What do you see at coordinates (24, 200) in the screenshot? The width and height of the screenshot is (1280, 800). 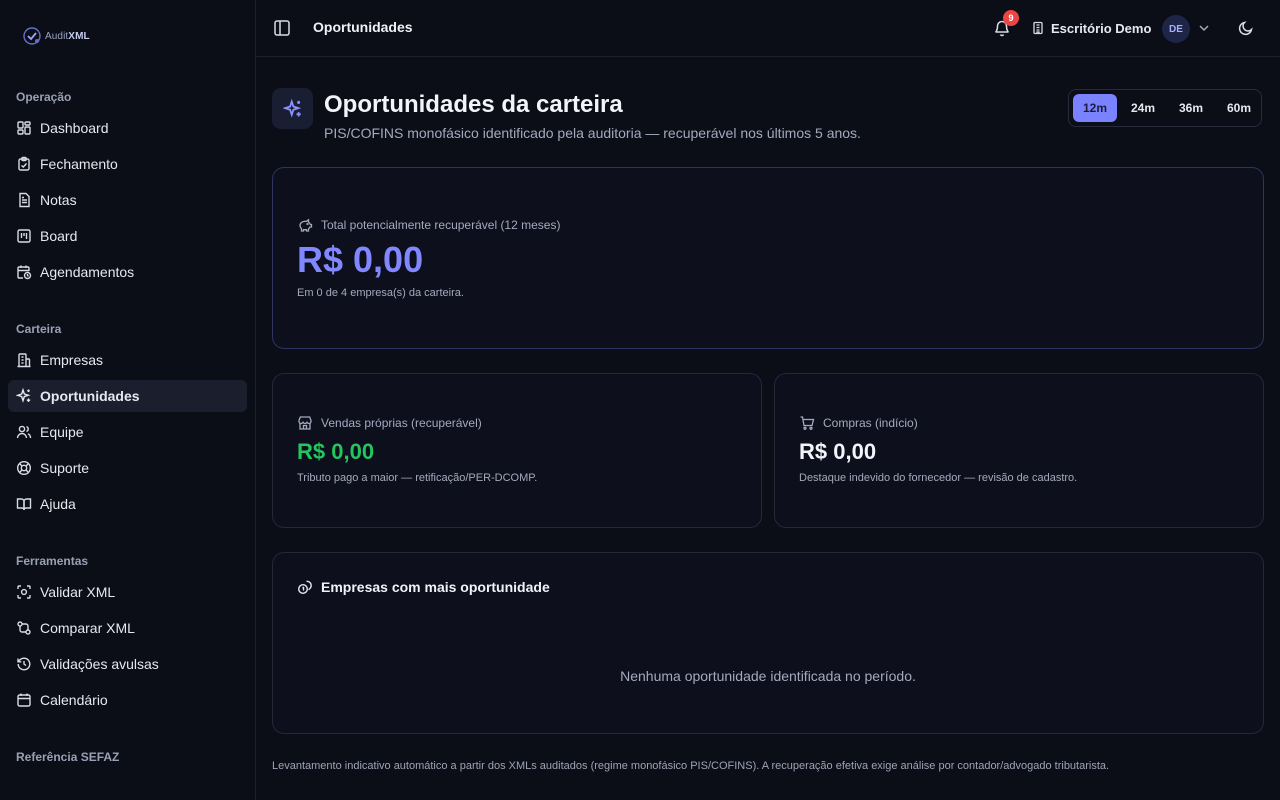 I see `file-text-icon` at bounding box center [24, 200].